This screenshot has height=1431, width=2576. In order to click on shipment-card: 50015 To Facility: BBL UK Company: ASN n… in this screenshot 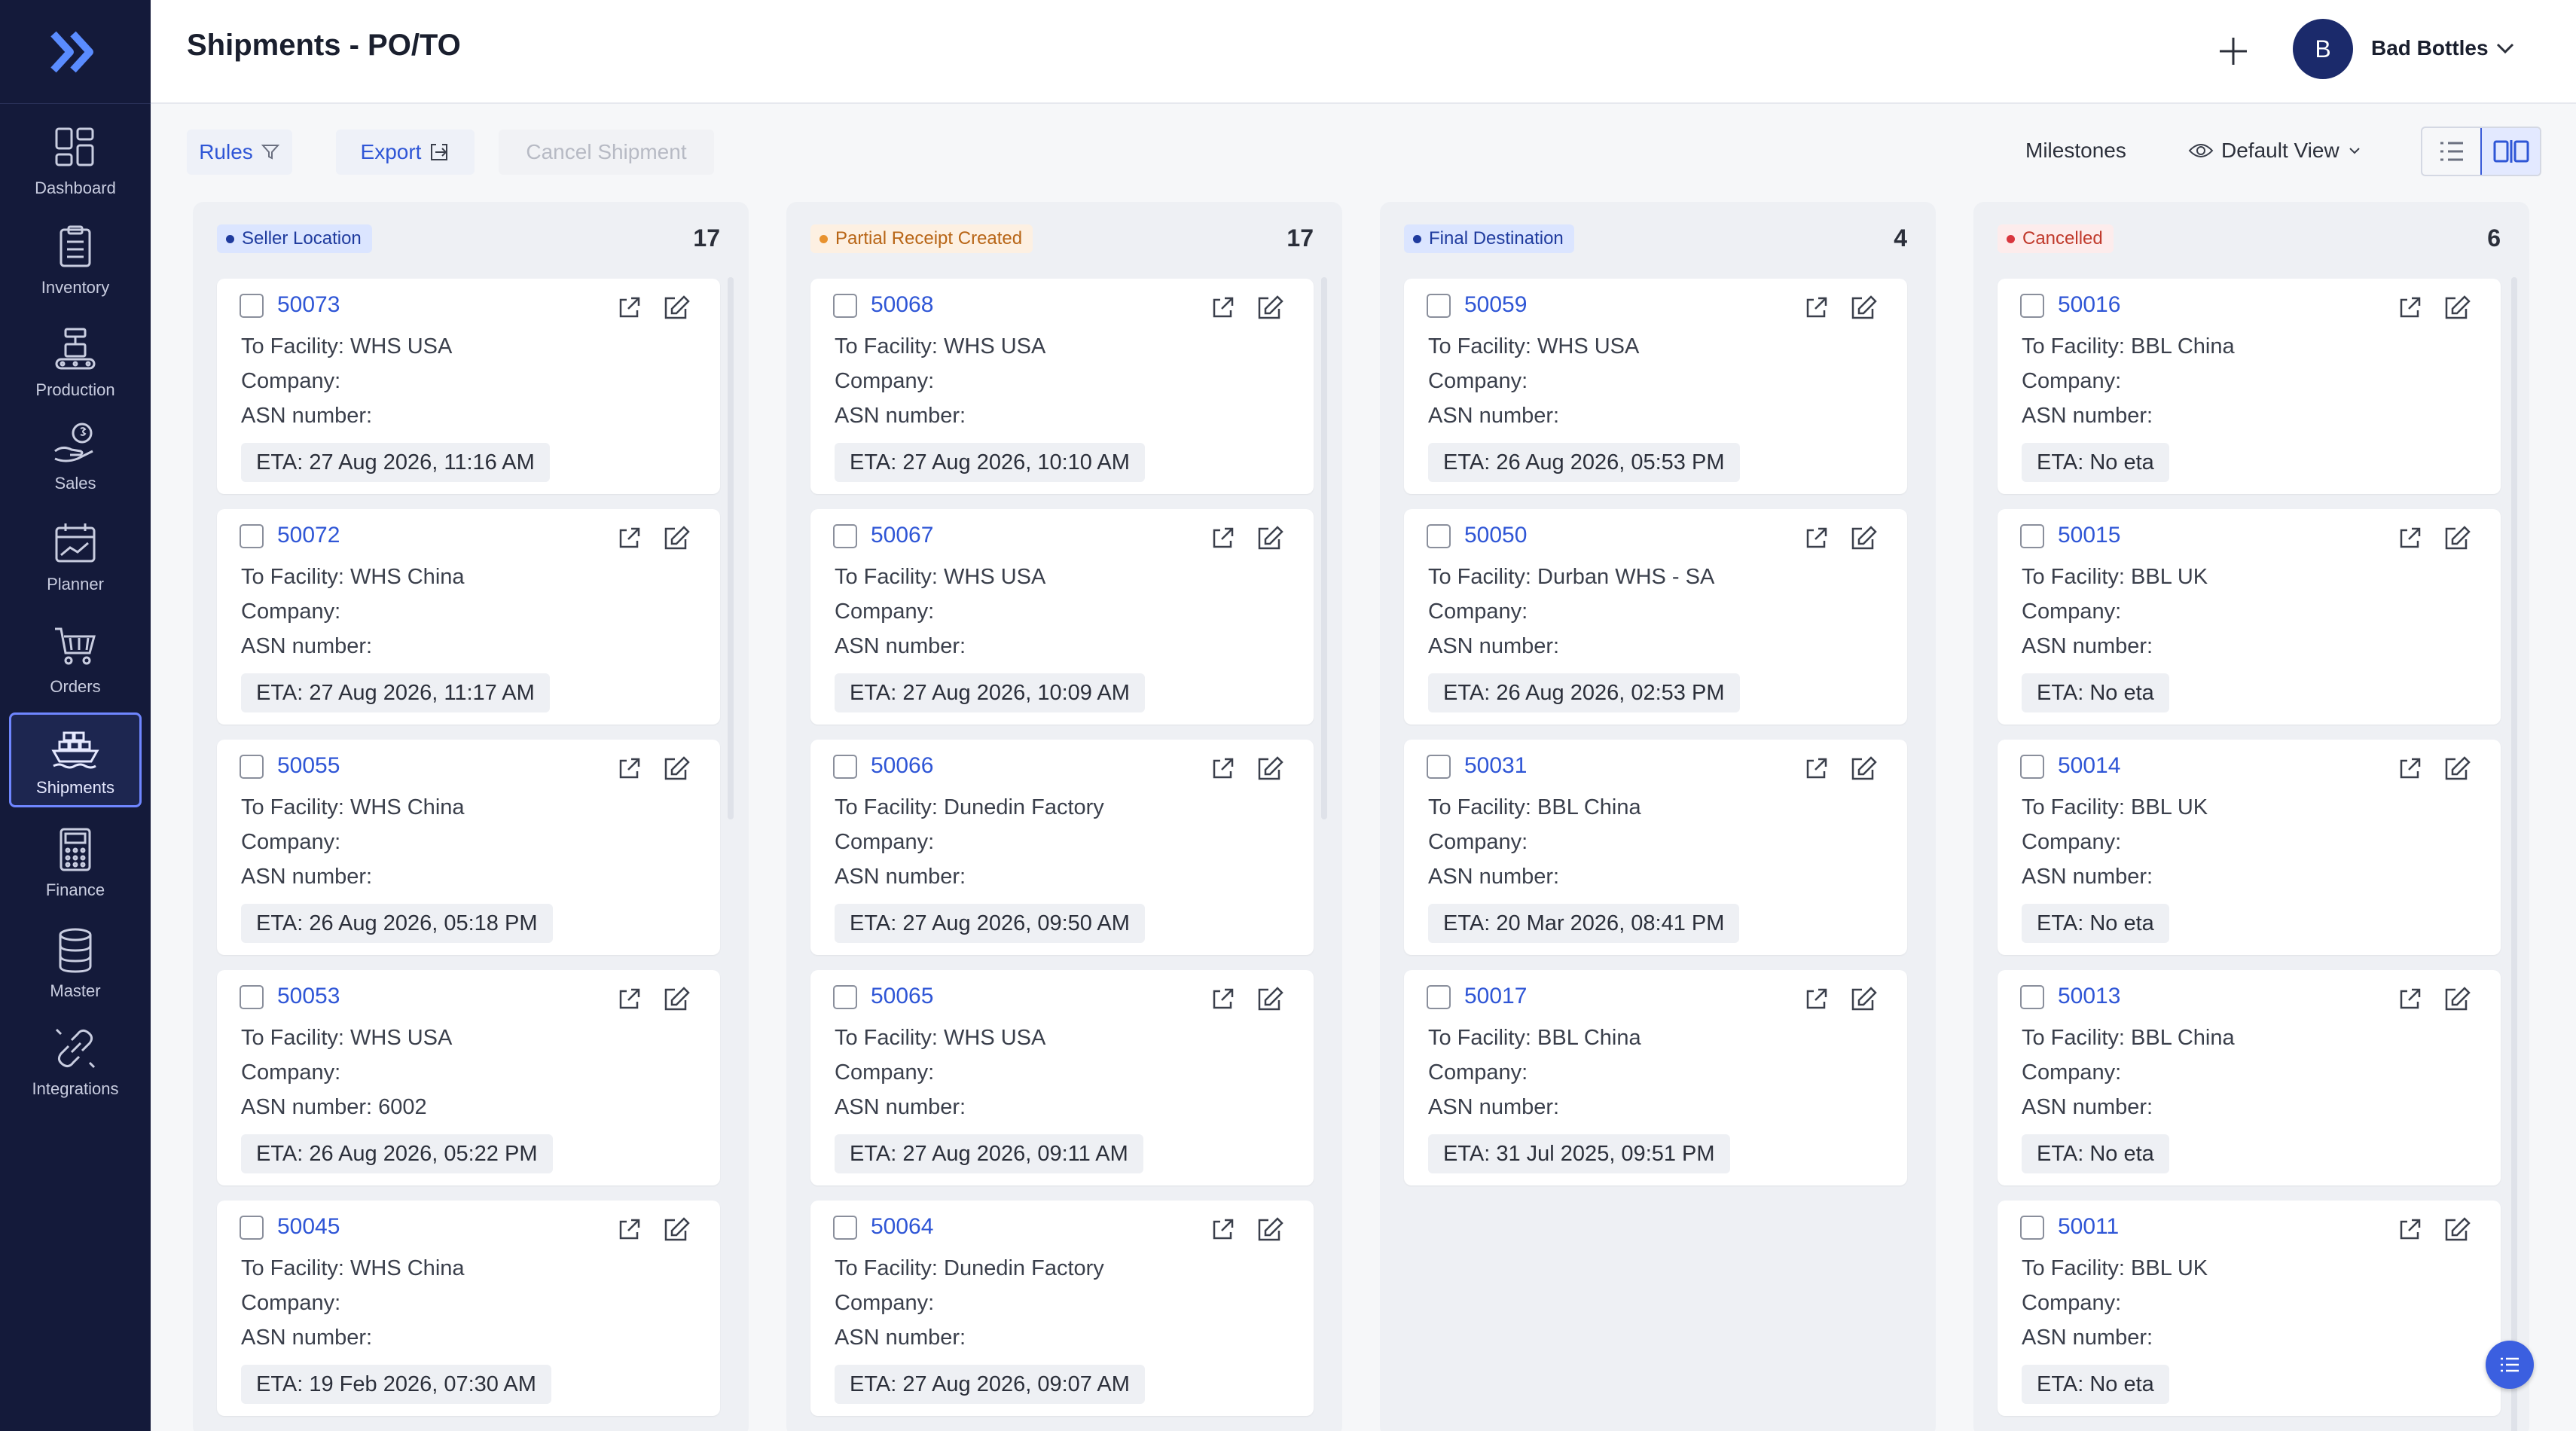, I will do `click(2250, 617)`.